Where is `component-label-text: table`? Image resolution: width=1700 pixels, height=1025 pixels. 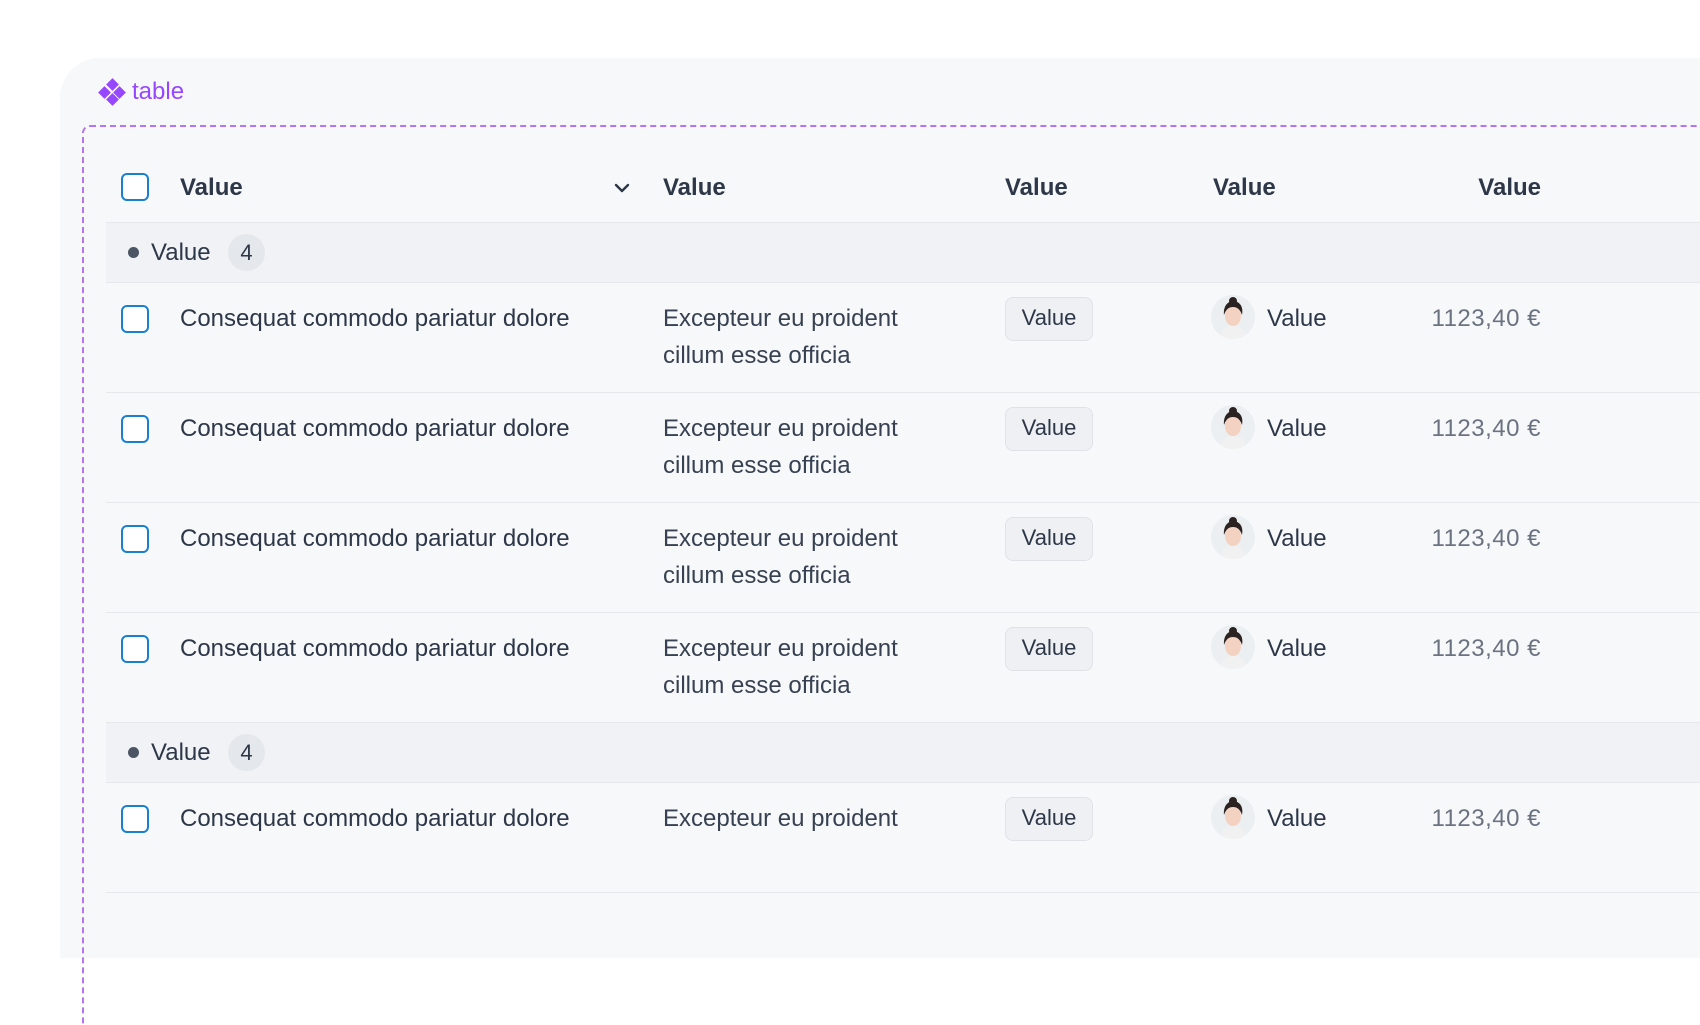 component-label-text: table is located at coordinates (158, 91).